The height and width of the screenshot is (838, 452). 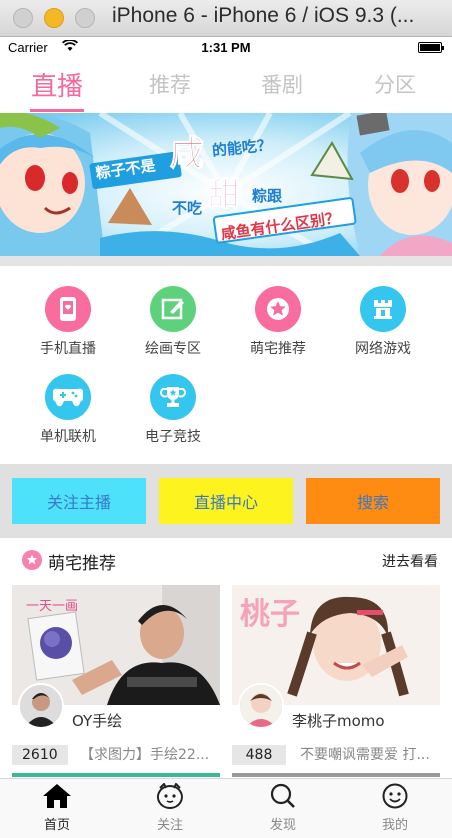 I want to click on phone-icon, so click(x=68, y=309).